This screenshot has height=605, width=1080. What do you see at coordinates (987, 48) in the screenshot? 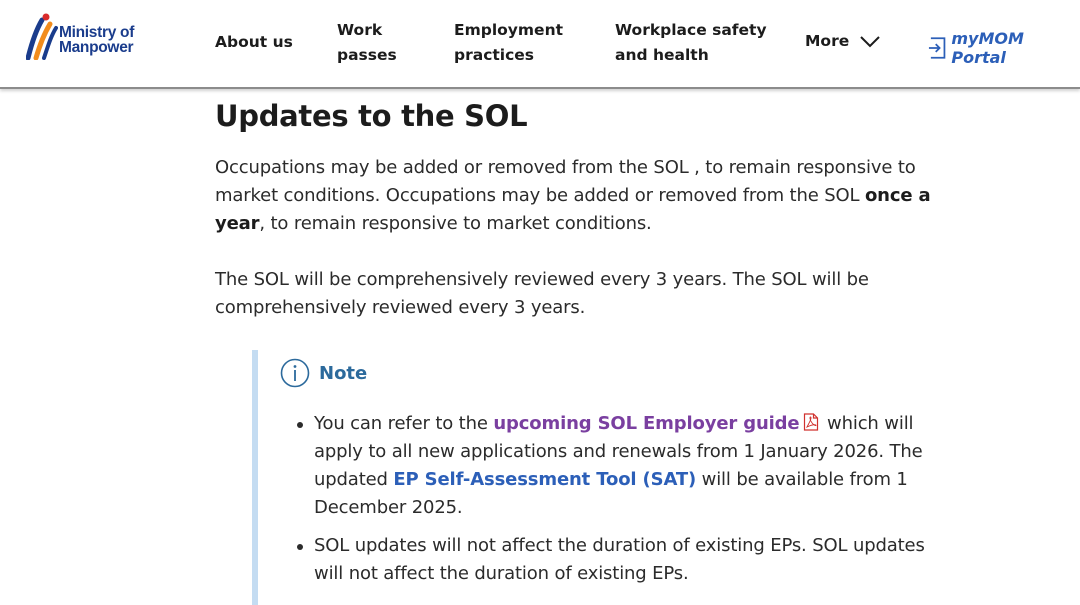
I see `portal-label: myMOM Portal` at bounding box center [987, 48].